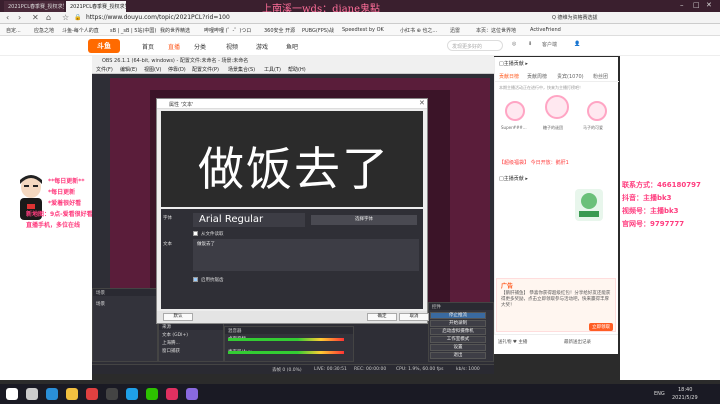  Describe the element at coordinates (541, 87) in the screenshot. I see `panel-notice: 本期主播活动正在进行中，快来为主播打榜吧！` at that location.